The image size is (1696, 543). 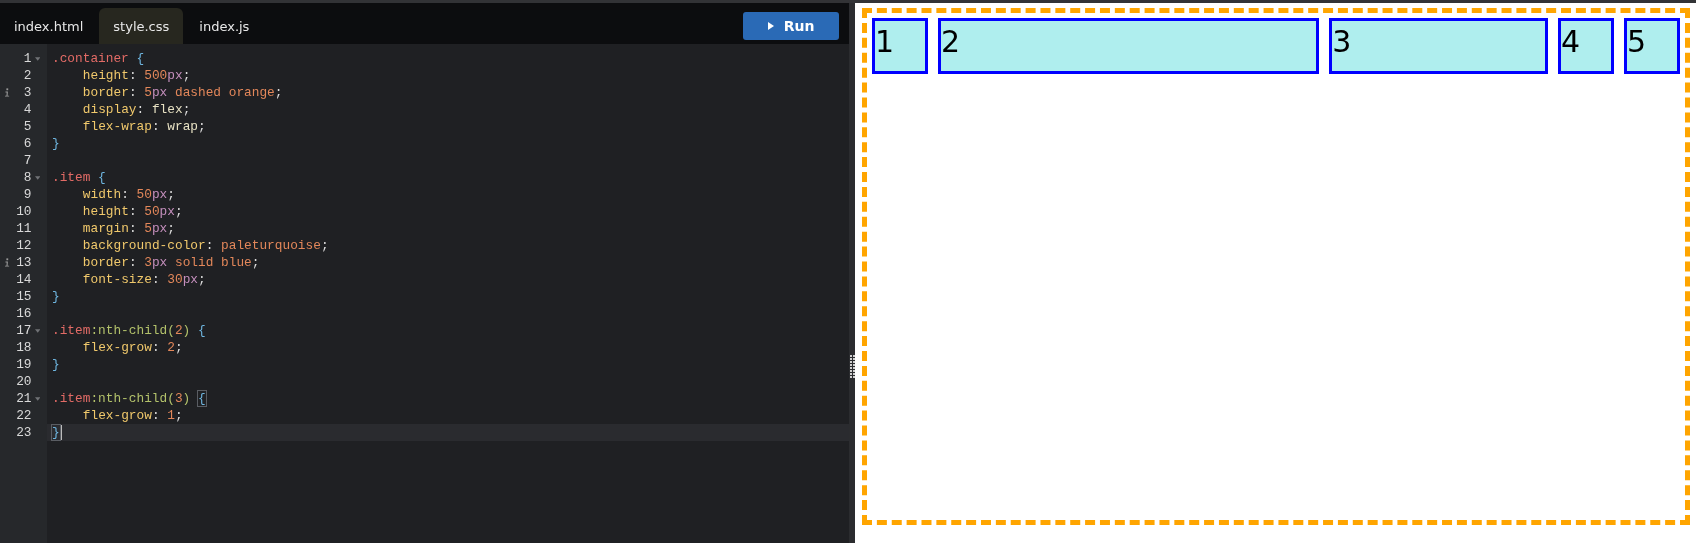 What do you see at coordinates (27, 109) in the screenshot?
I see `line-number: 4` at bounding box center [27, 109].